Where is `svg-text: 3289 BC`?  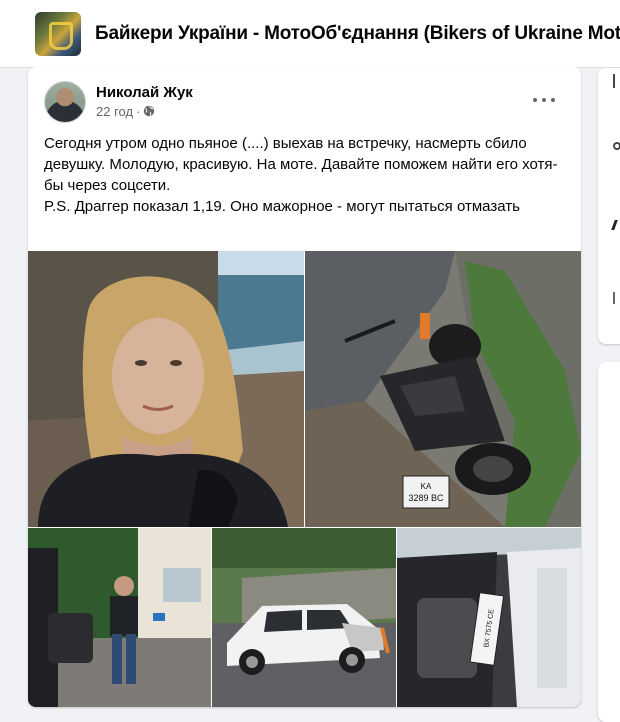
svg-text: 3289 BC is located at coordinates (426, 498).